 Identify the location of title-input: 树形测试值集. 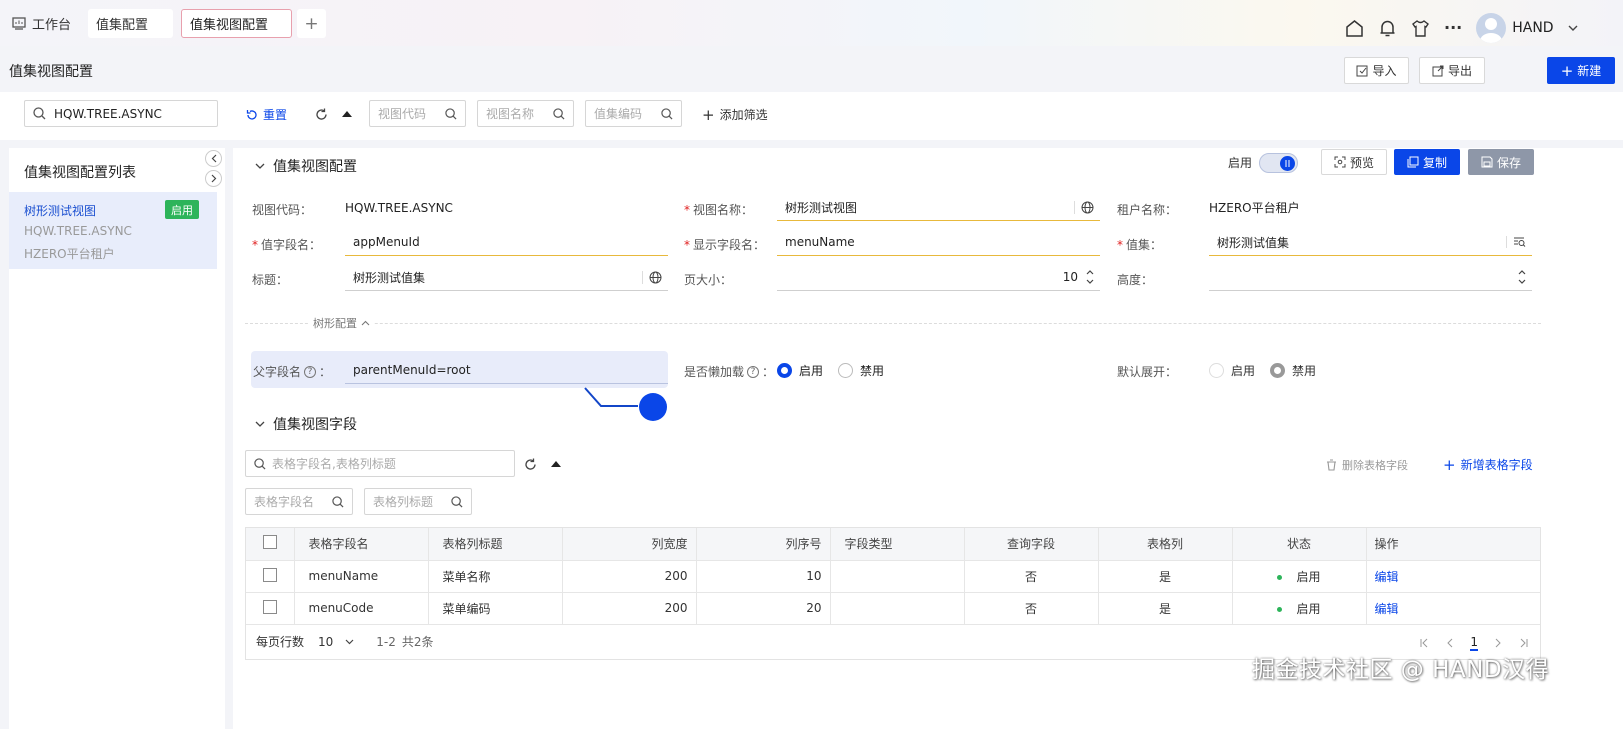
(506, 277).